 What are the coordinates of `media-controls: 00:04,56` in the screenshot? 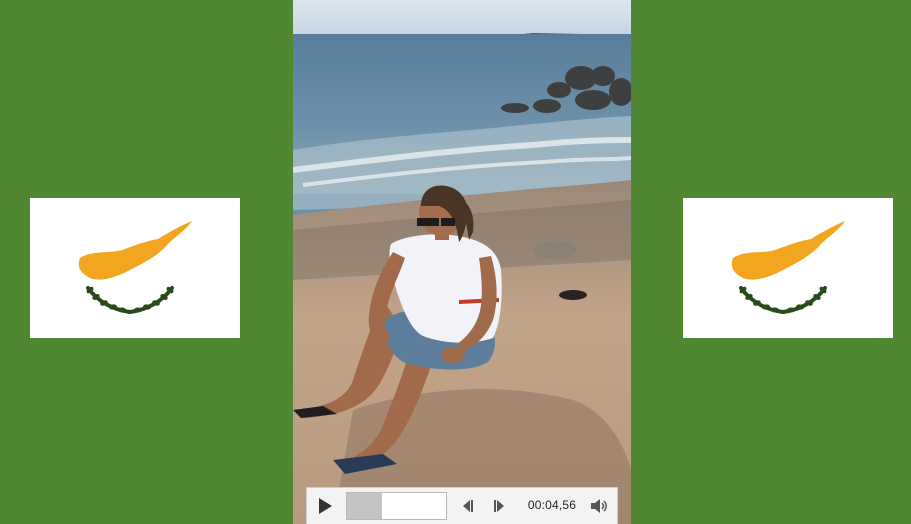 It's located at (462, 505).